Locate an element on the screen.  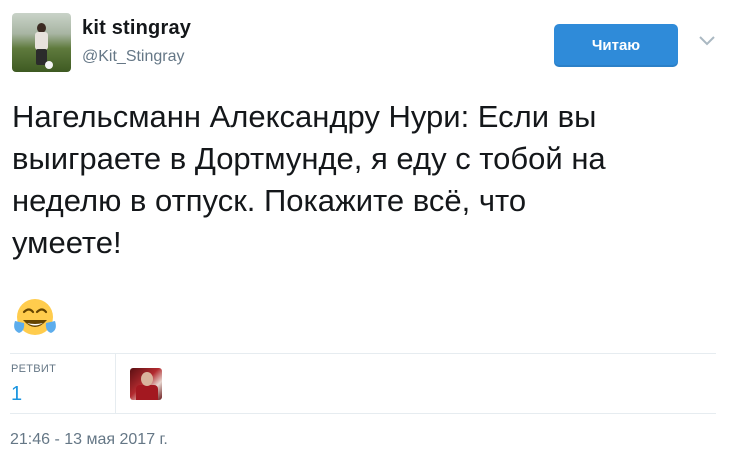
avatar is located at coordinates (41, 42).